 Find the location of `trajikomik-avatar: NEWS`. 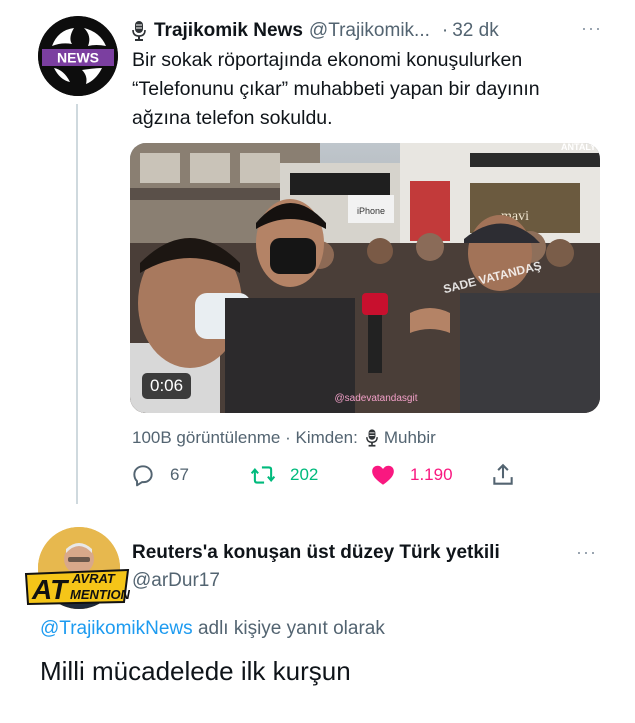

trajikomik-avatar: NEWS is located at coordinates (78, 56).